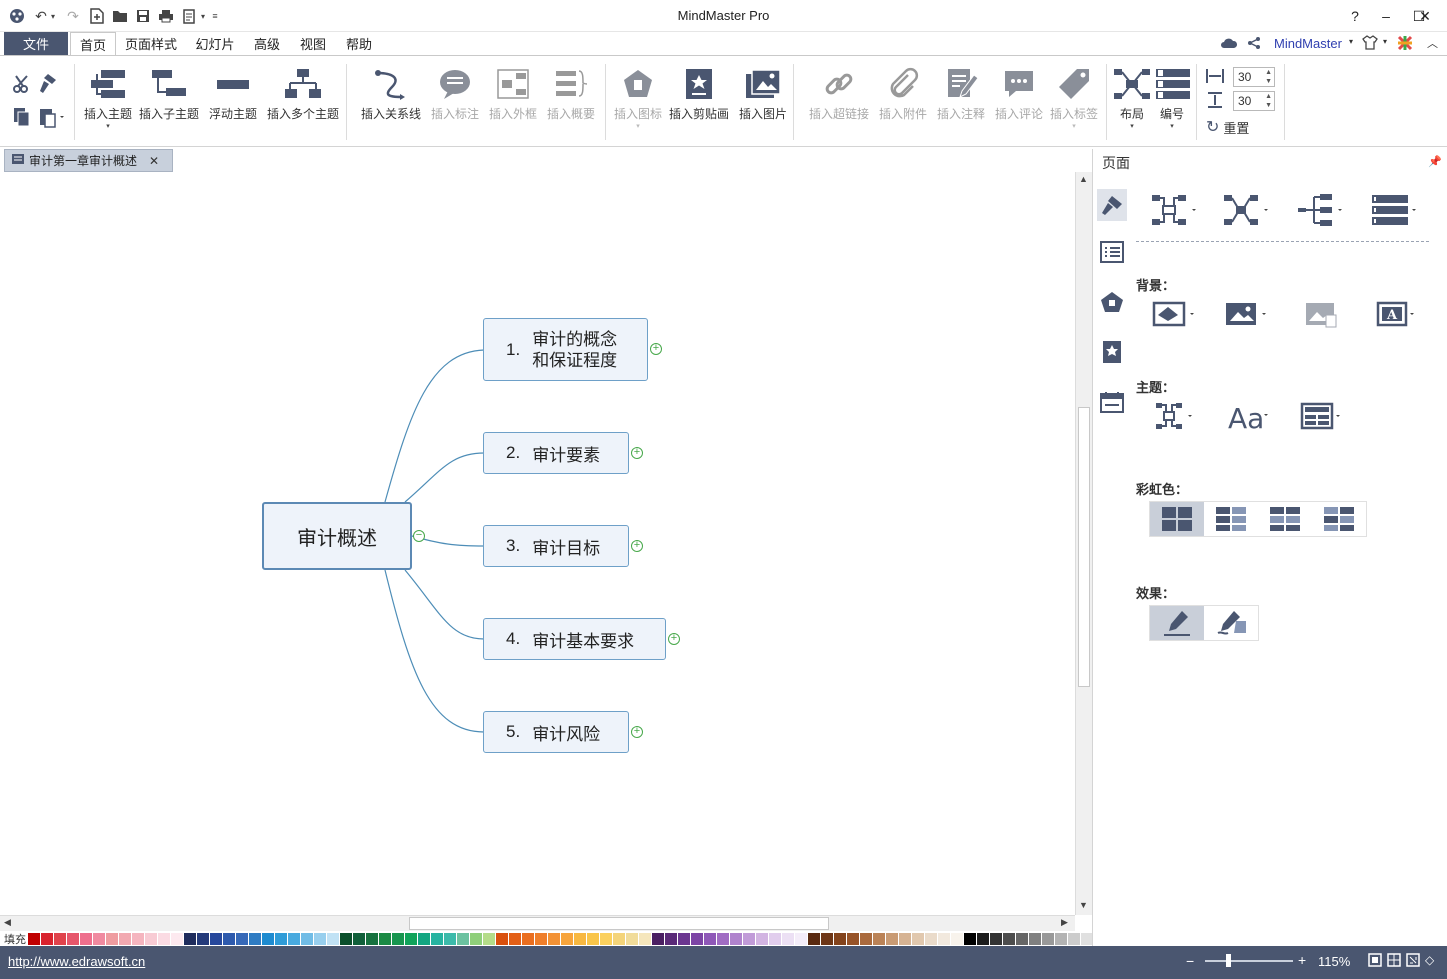 The image size is (1447, 979). I want to click on watermark-option: A, so click(1394, 314).